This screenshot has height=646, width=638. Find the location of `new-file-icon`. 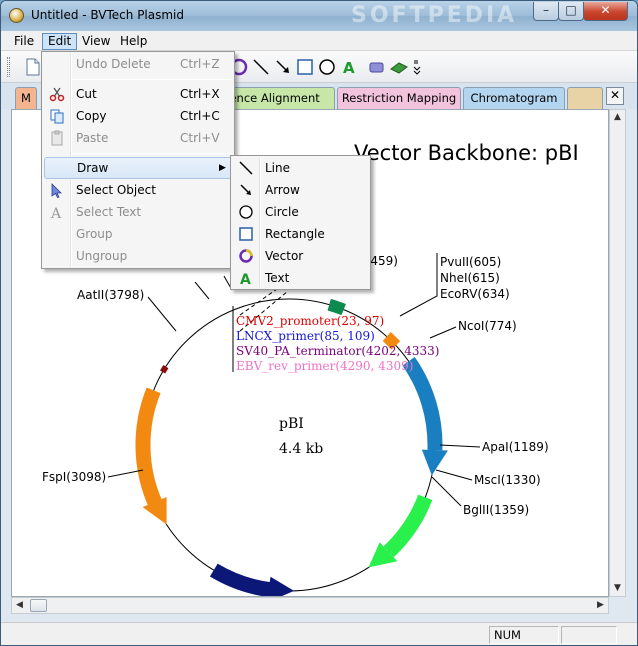

new-file-icon is located at coordinates (33, 67).